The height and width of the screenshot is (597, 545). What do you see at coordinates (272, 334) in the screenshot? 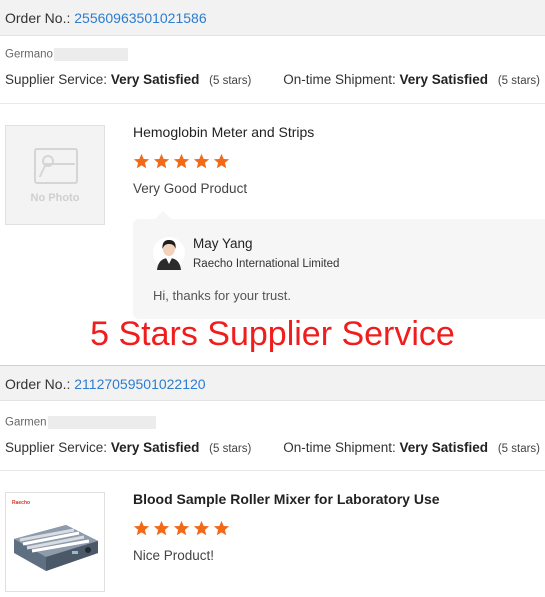
I see `overlay-caption: 5 Stars Supplier Service` at bounding box center [272, 334].